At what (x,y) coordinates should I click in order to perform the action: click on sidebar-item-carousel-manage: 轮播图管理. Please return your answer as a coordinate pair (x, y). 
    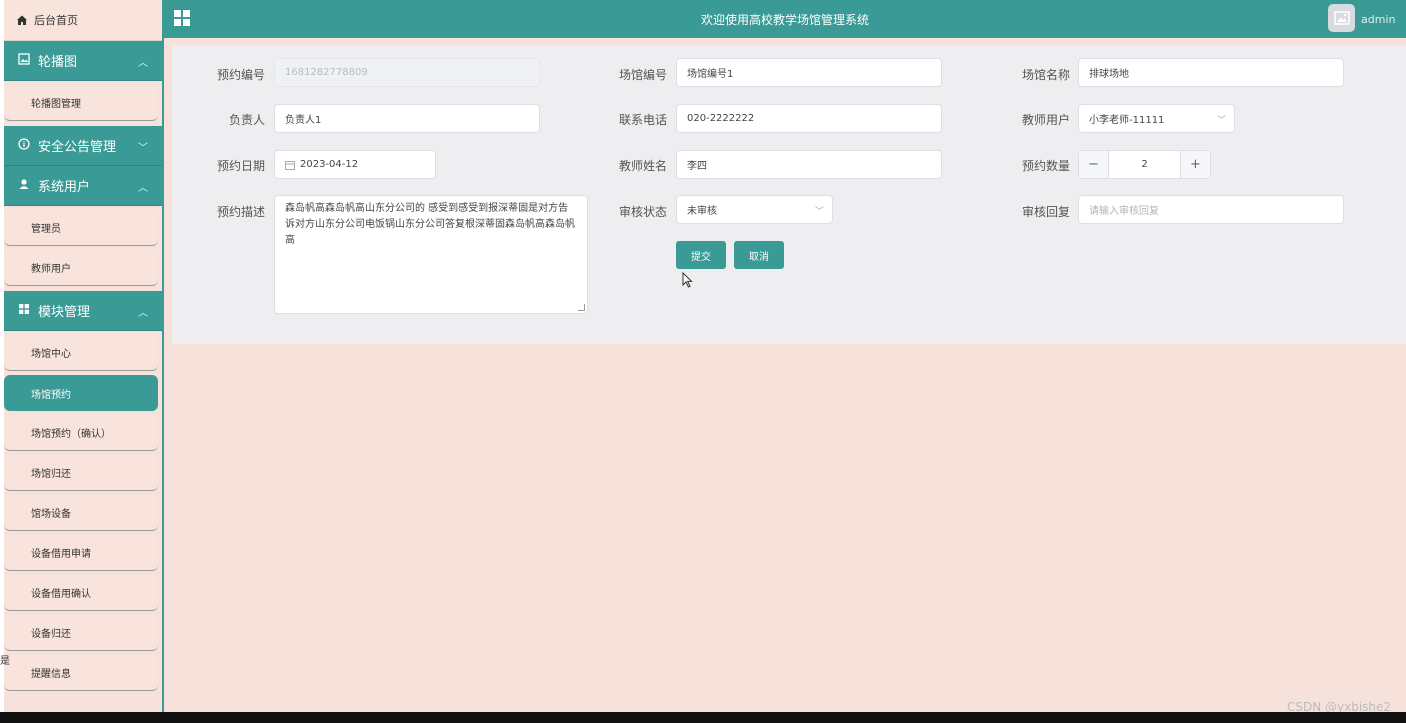
    Looking at the image, I should click on (81, 103).